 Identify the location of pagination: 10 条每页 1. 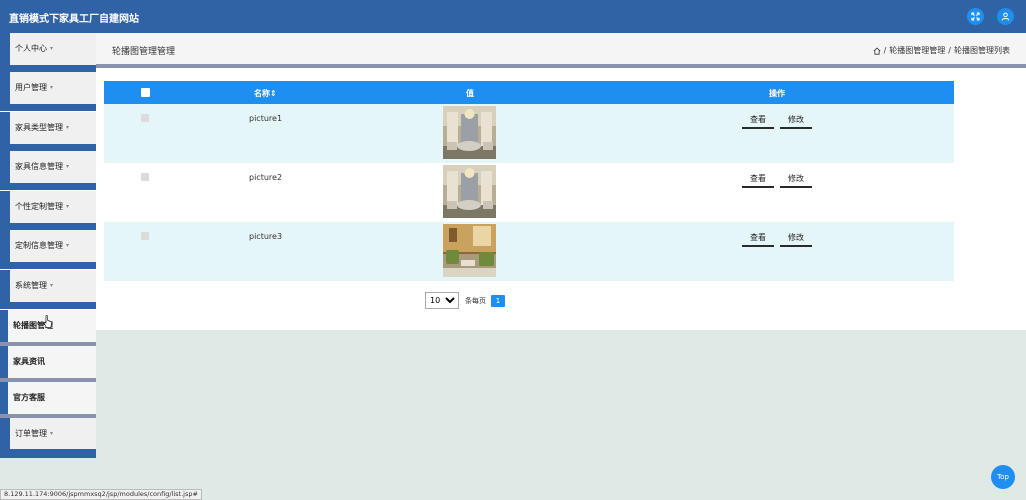
(465, 300).